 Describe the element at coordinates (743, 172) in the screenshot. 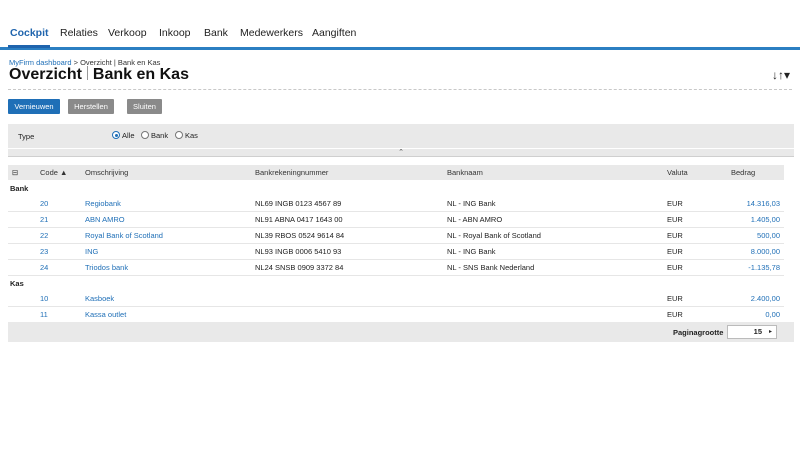

I see `column-header-bedrag: Bedrag` at that location.